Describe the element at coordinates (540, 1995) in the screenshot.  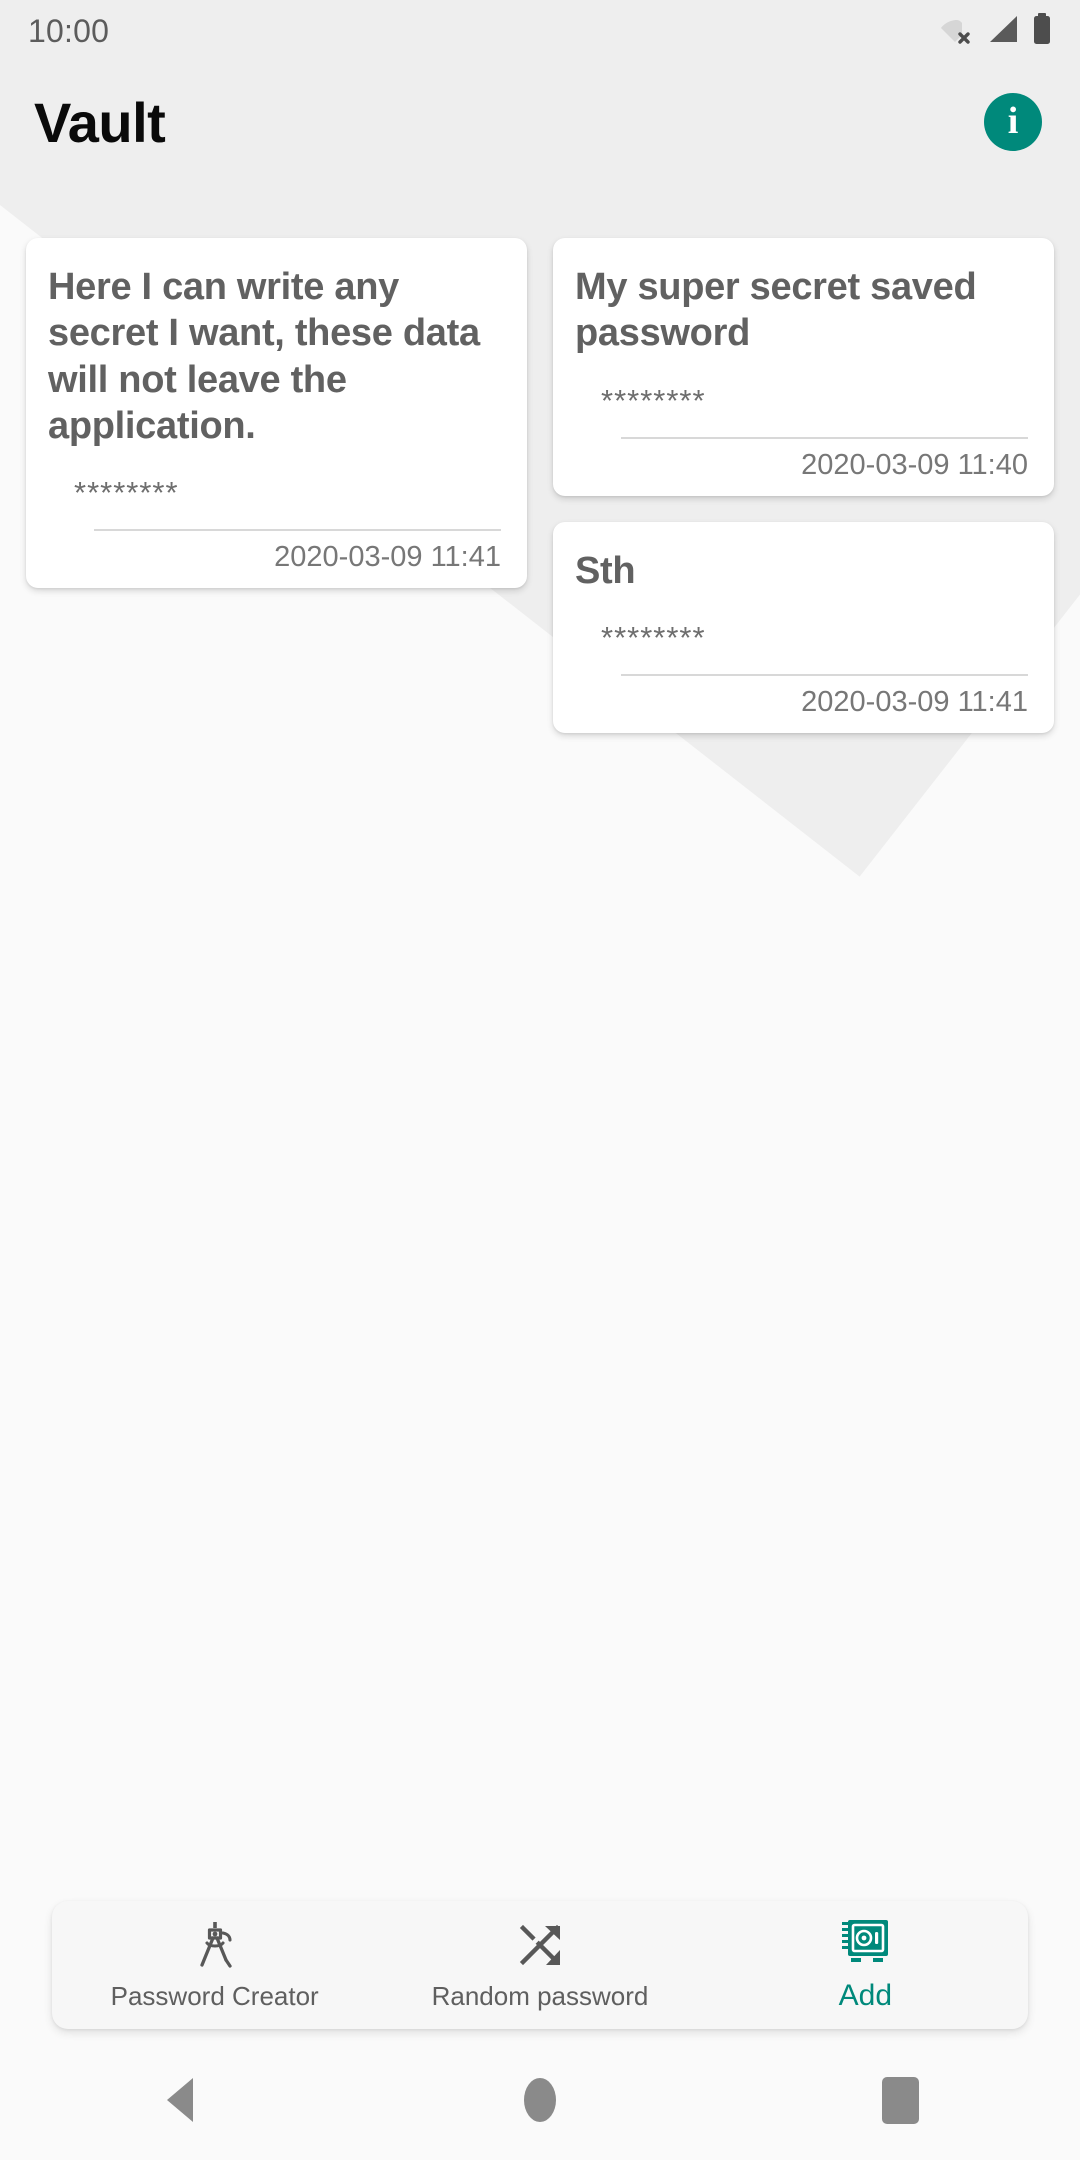
I see `nav-label: Random password` at that location.